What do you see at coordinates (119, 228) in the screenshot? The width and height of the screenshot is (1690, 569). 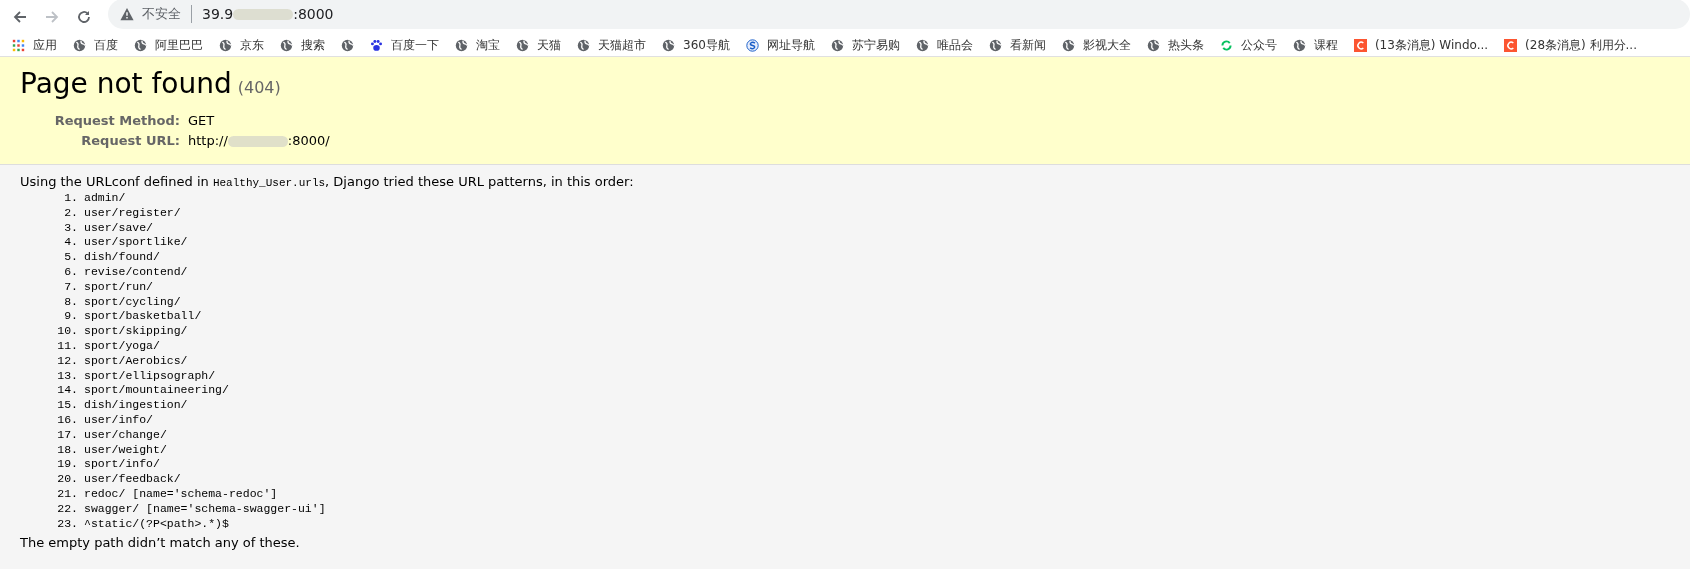 I see `url-pattern: user/save/` at bounding box center [119, 228].